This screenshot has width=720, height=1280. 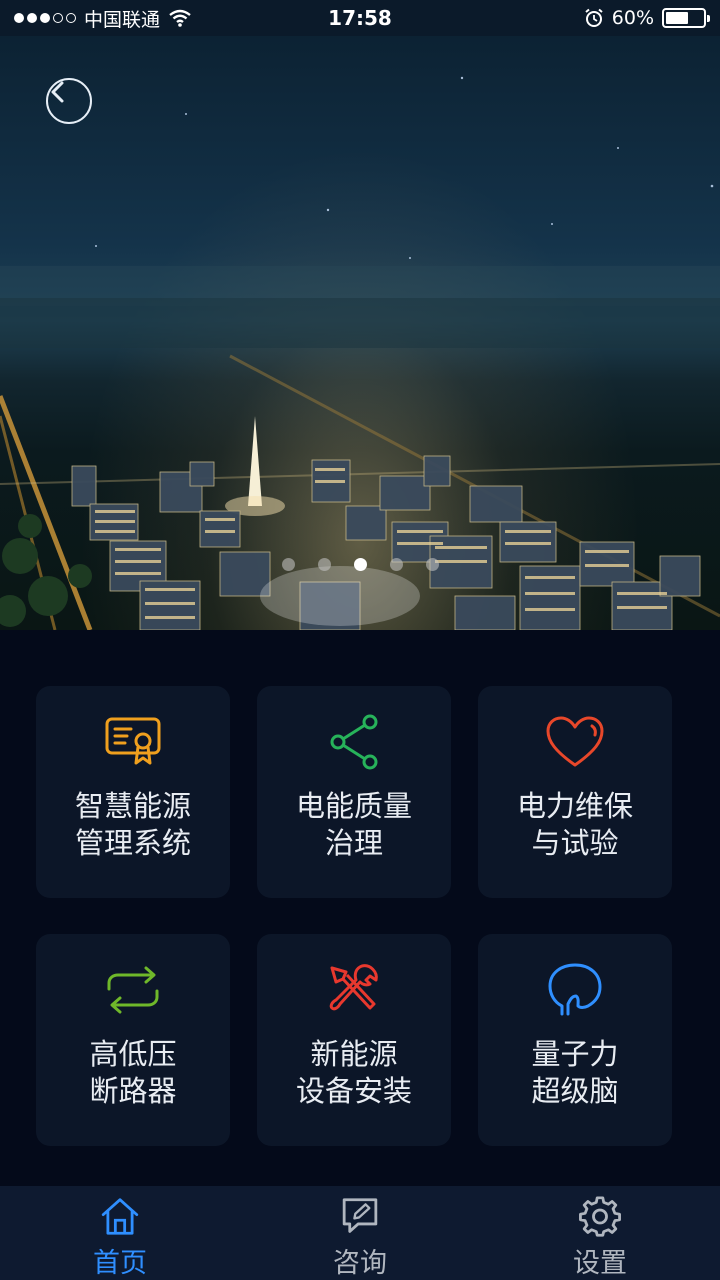 I want to click on tab-consult: 咨询, so click(x=360, y=1233).